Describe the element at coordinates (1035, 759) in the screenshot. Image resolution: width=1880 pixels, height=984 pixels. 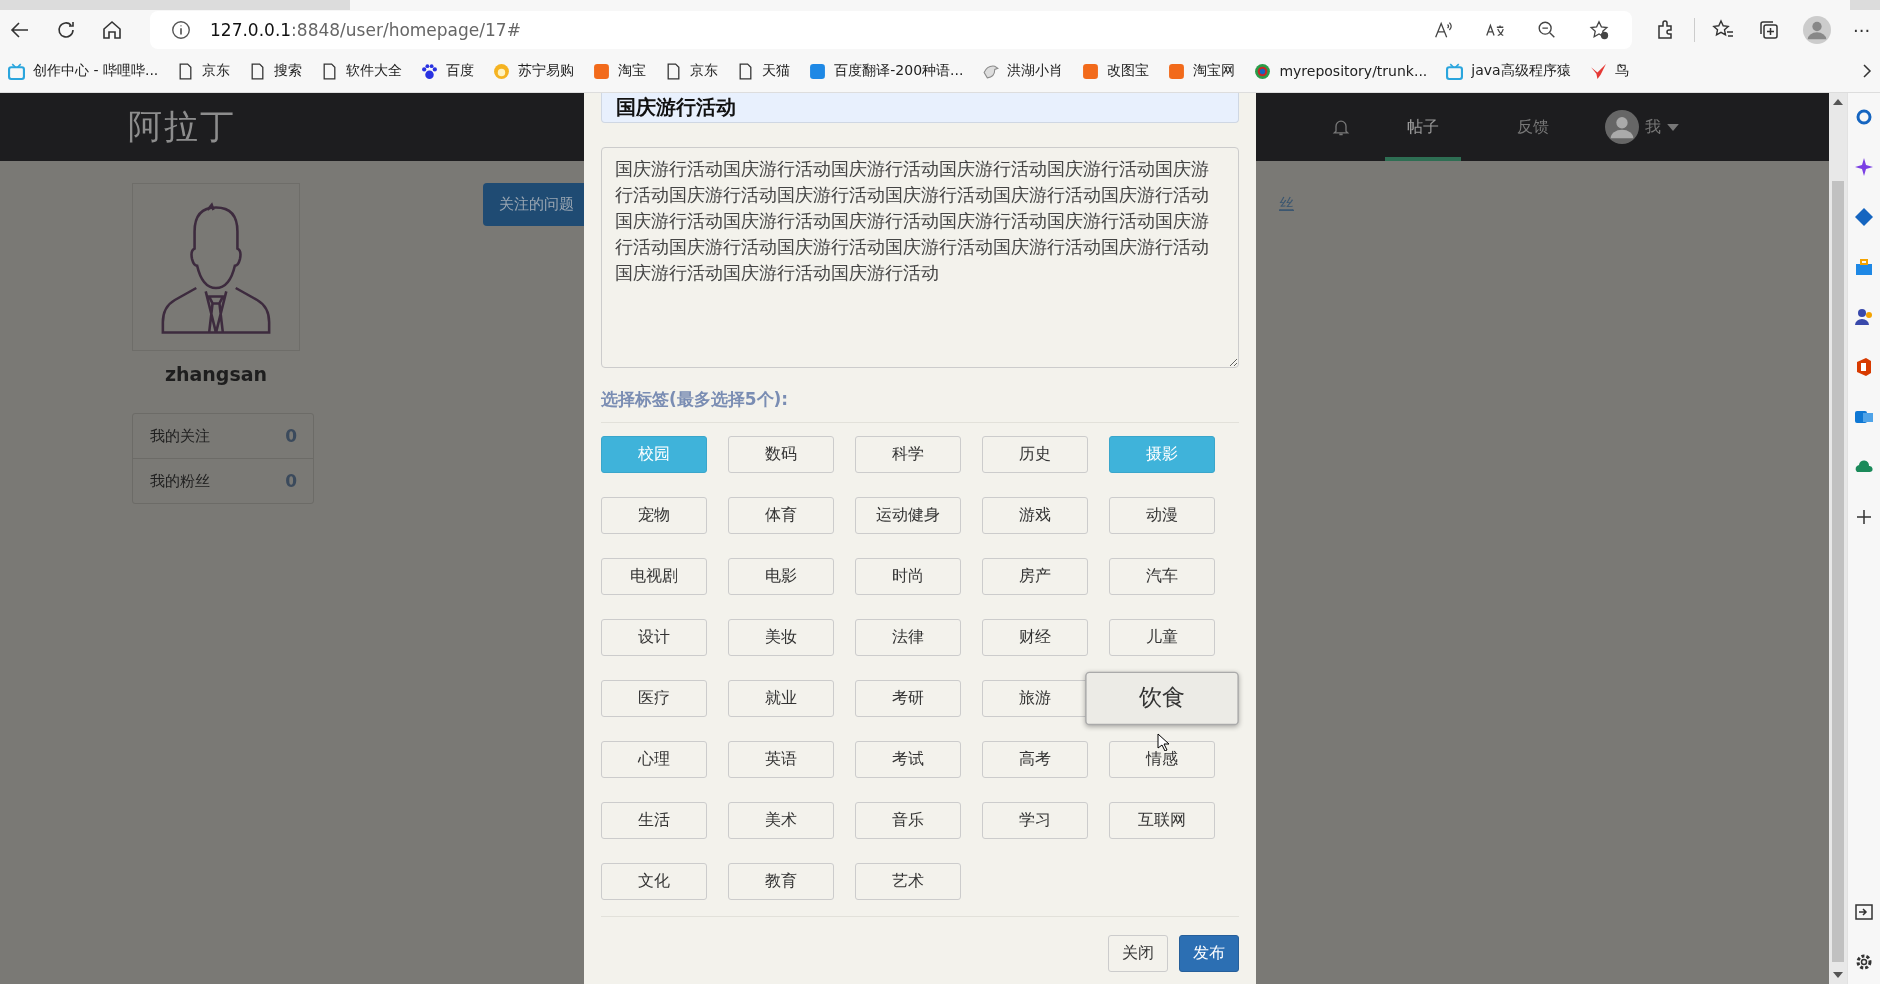
I see `tag-button: 高考` at that location.